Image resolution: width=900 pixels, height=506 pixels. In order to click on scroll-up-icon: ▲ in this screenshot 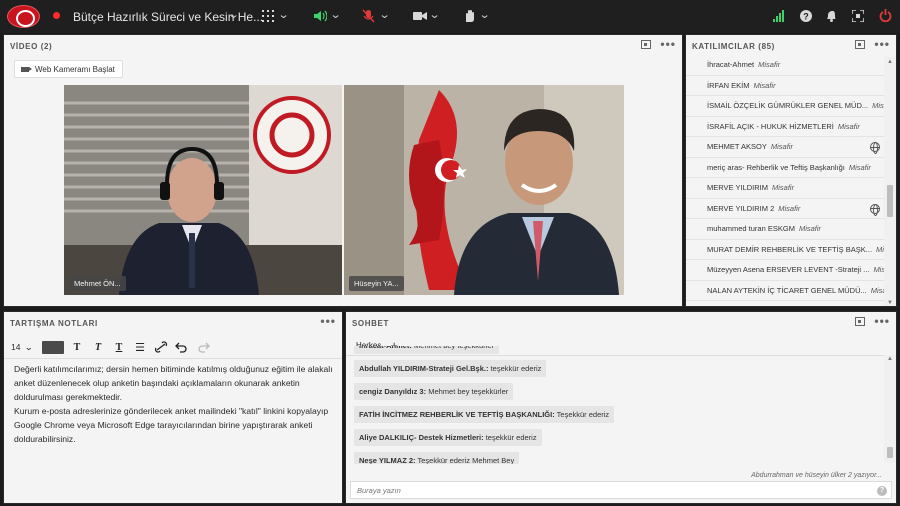, I will do `click(890, 62)`.